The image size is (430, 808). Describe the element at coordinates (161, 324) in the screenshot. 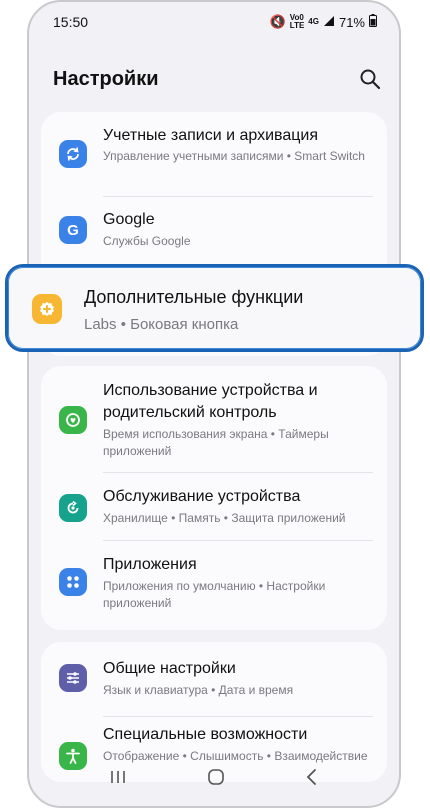

I see `item-subtitle: Labs • Боковая кнопка` at that location.